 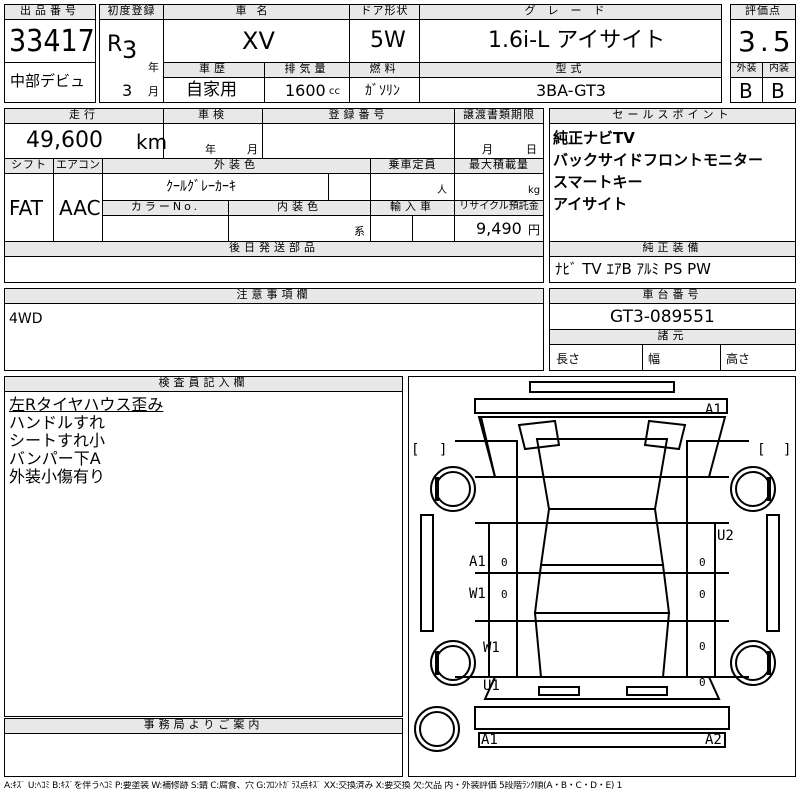 What do you see at coordinates (213, 116) in the screenshot?
I see `inspection-header: 車検` at bounding box center [213, 116].